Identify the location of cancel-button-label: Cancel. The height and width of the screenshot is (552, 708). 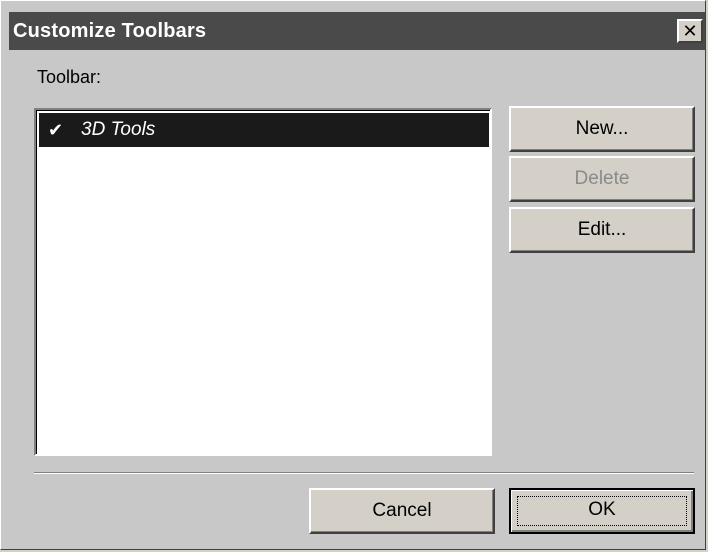
(402, 510).